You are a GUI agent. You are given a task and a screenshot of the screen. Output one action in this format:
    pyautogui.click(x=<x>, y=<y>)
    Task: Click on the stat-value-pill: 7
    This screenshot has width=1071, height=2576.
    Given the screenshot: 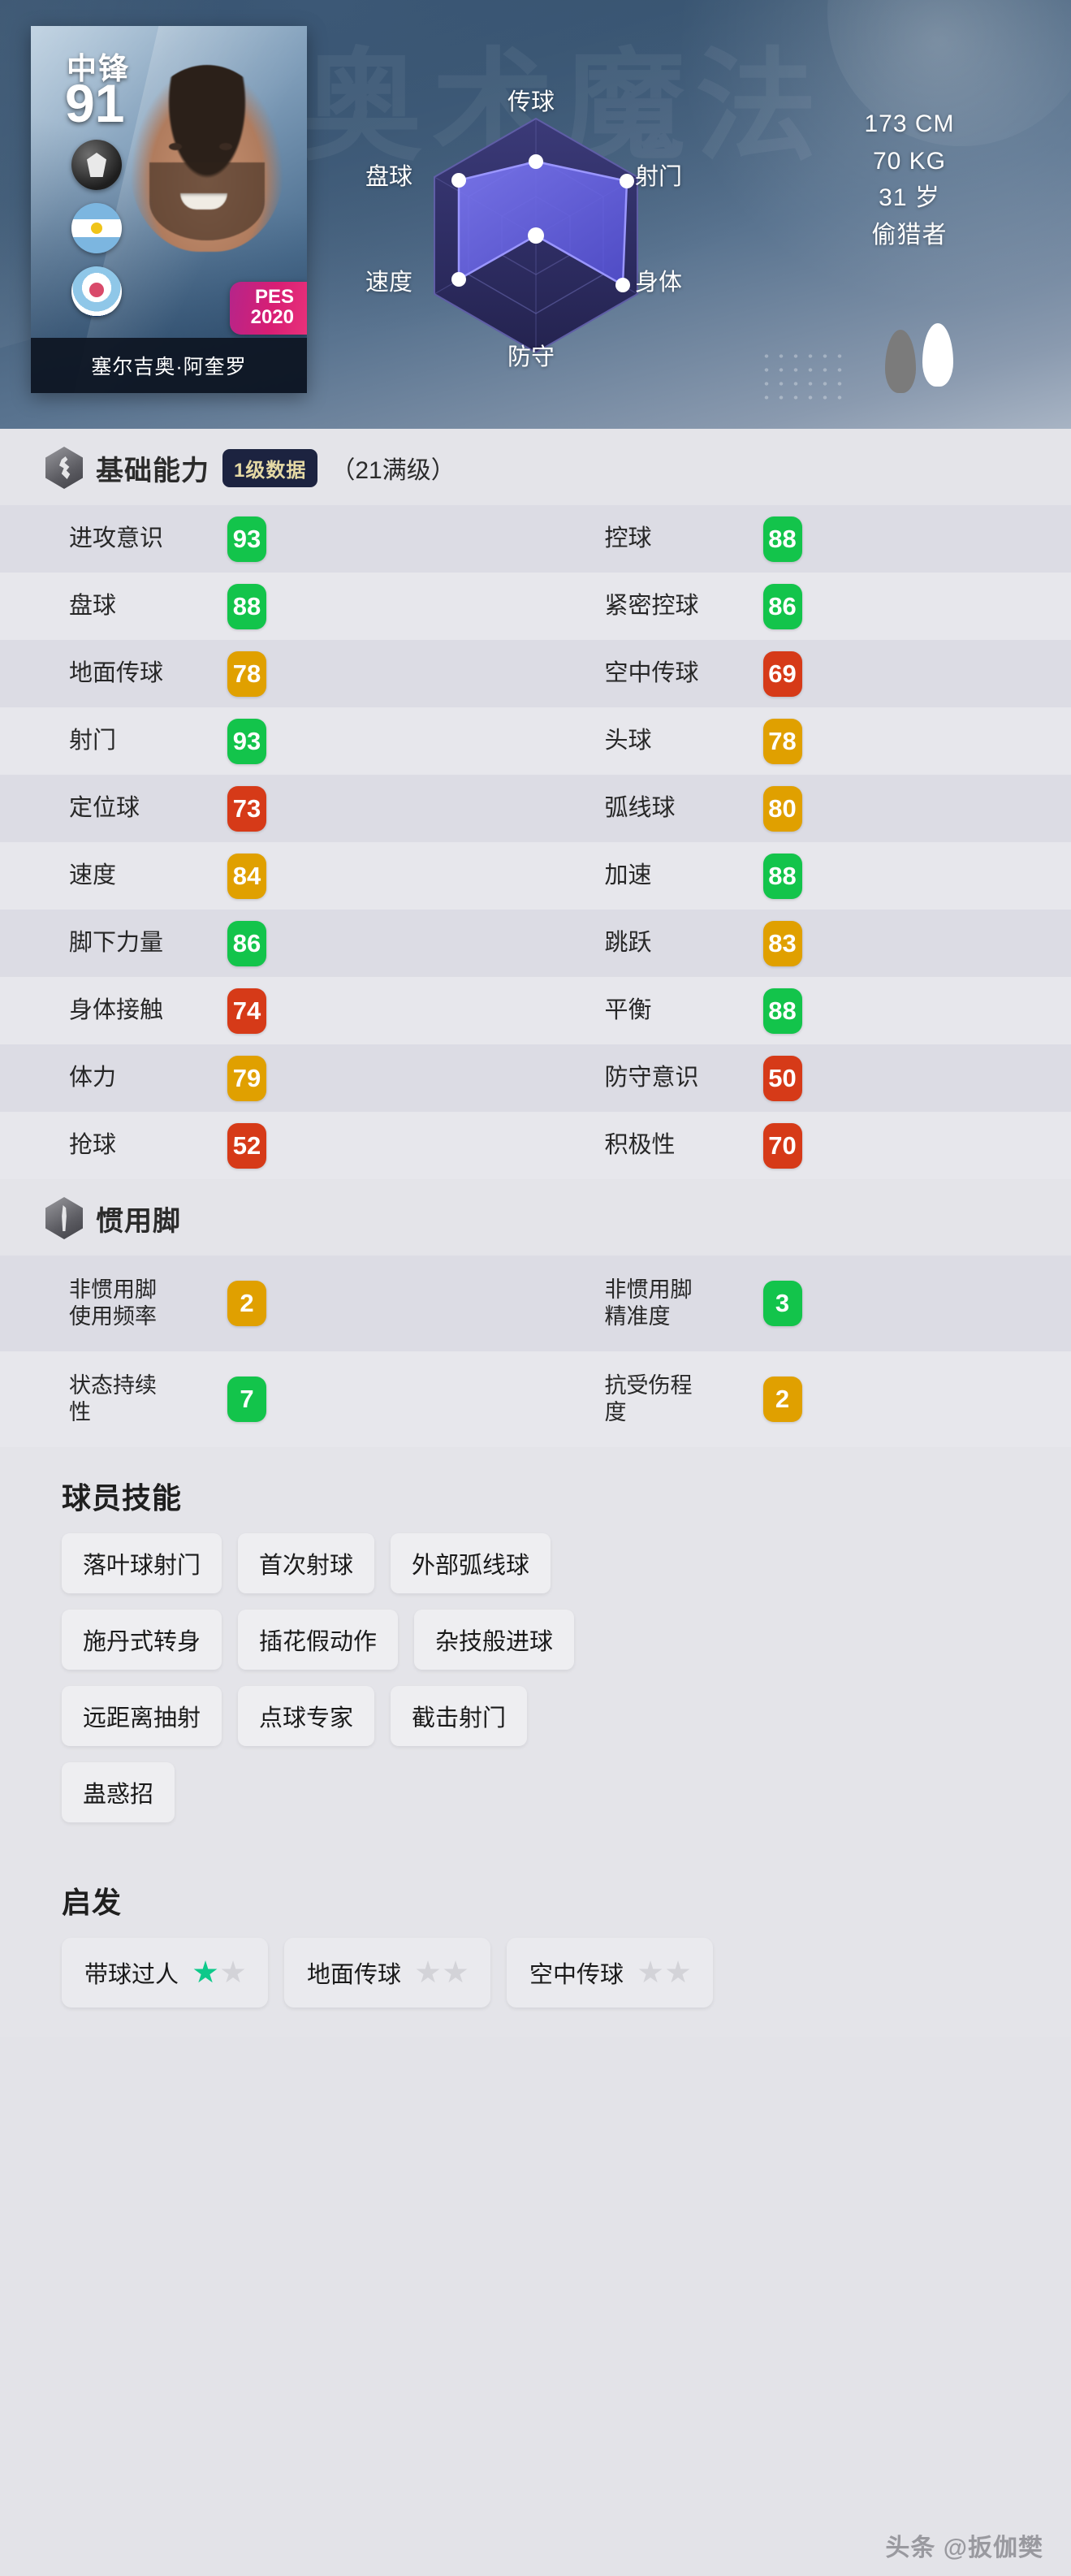 What is the action you would take?
    pyautogui.click(x=247, y=1400)
    